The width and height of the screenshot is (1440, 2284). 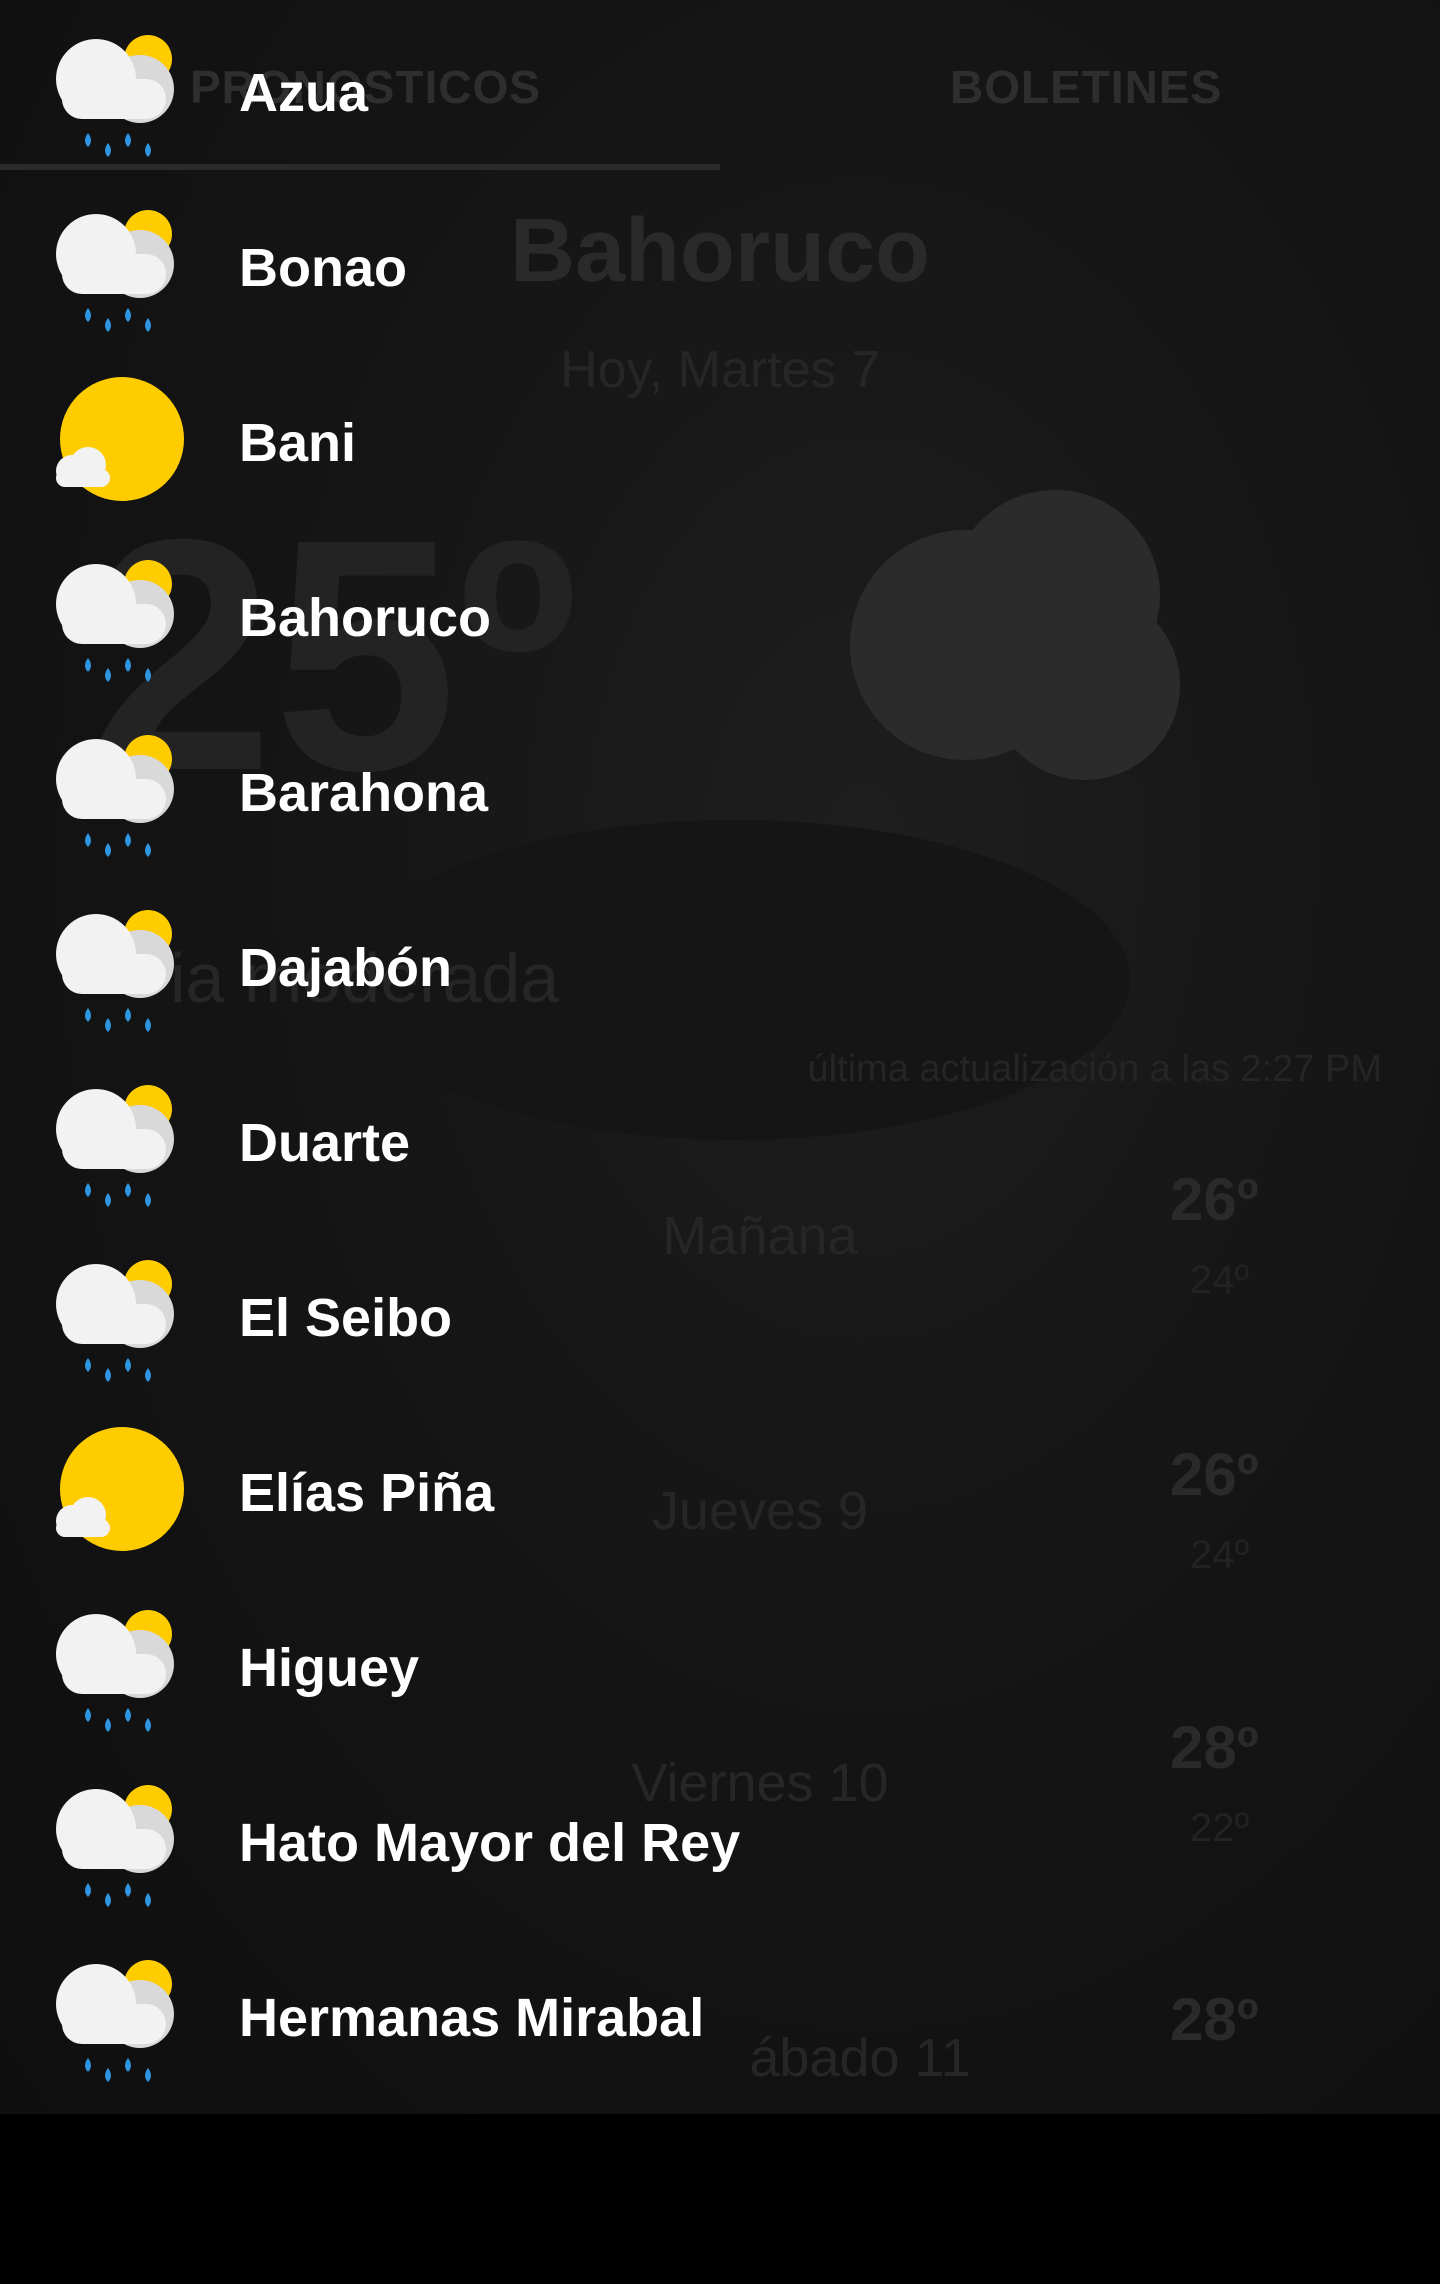 I want to click on list-item: Higuey, so click(x=360, y=1667).